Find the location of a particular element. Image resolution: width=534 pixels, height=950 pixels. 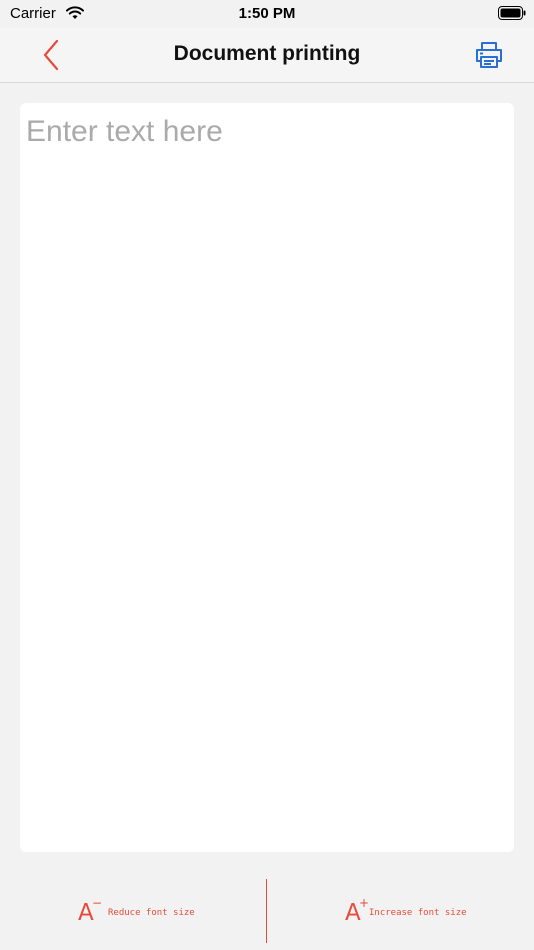

clock-time: 1:50 PM is located at coordinates (267, 13).